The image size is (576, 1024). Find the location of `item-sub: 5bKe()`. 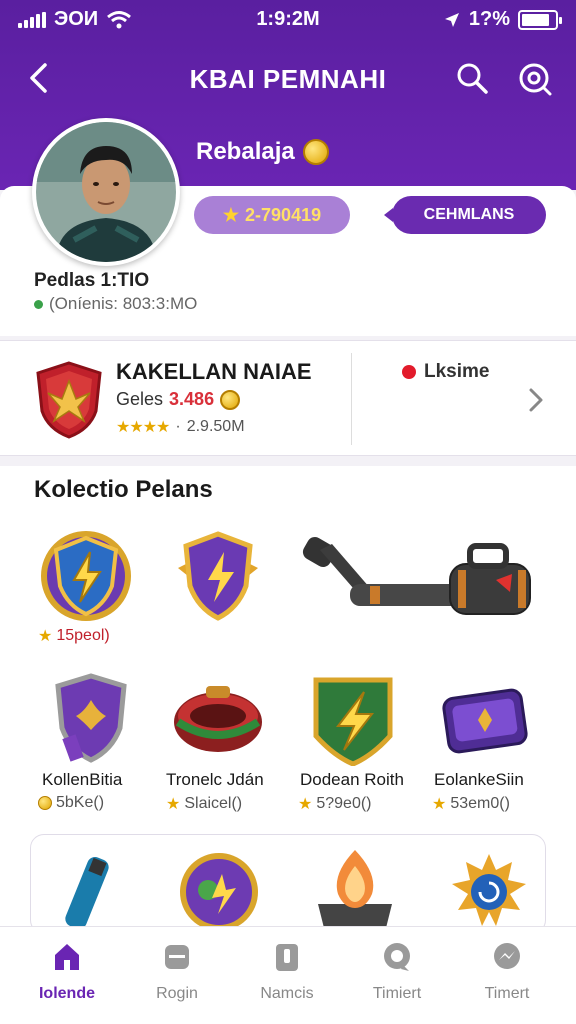

item-sub: 5bKe() is located at coordinates (71, 803).